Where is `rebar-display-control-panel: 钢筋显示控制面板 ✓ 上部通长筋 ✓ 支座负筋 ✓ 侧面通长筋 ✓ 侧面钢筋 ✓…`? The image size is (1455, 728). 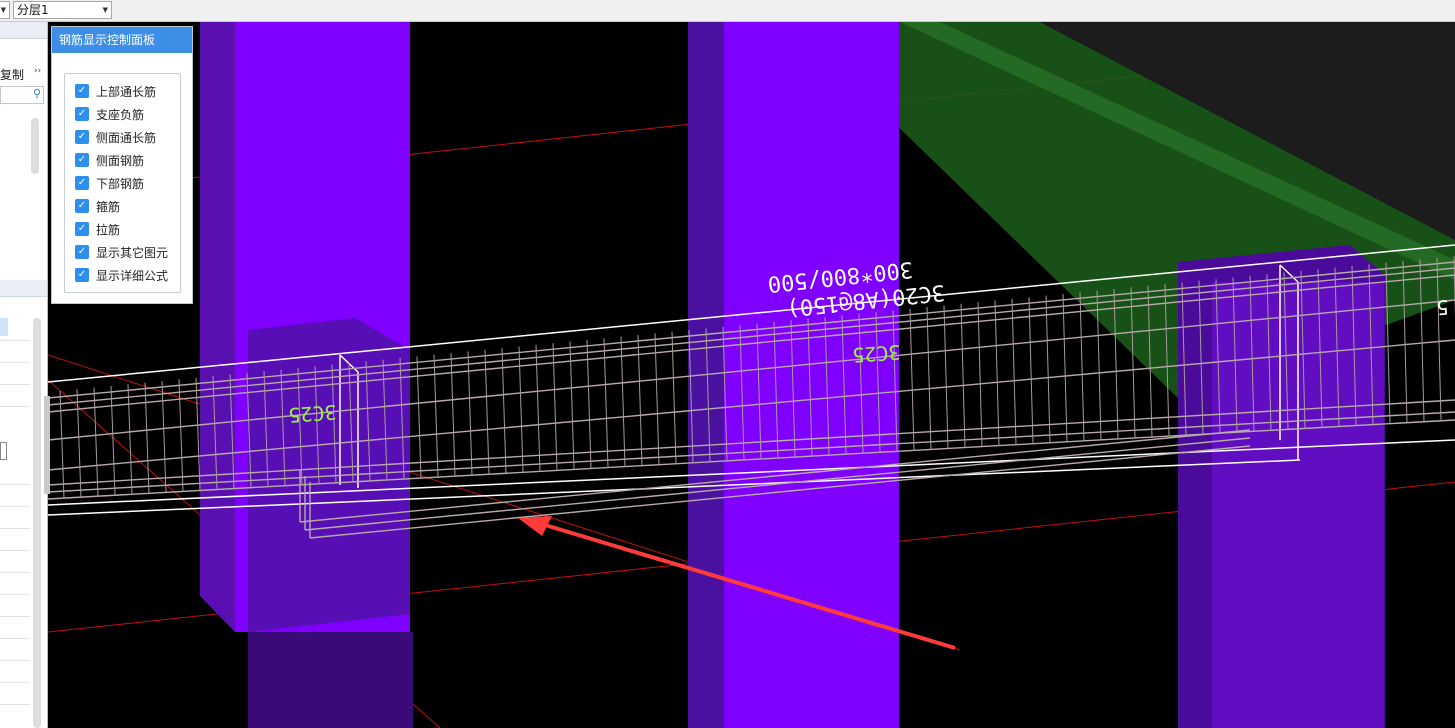 rebar-display-control-panel: 钢筋显示控制面板 ✓ 上部通长筋 ✓ 支座负筋 ✓ 侧面通长筋 ✓ 侧面钢筋 ✓… is located at coordinates (122, 165).